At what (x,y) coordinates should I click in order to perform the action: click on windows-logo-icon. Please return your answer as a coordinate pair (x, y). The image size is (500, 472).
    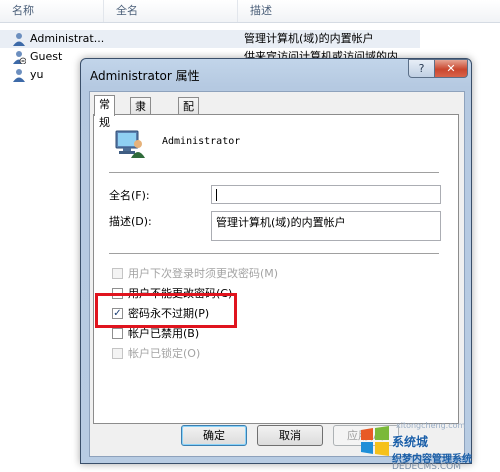
    Looking at the image, I should click on (375, 441).